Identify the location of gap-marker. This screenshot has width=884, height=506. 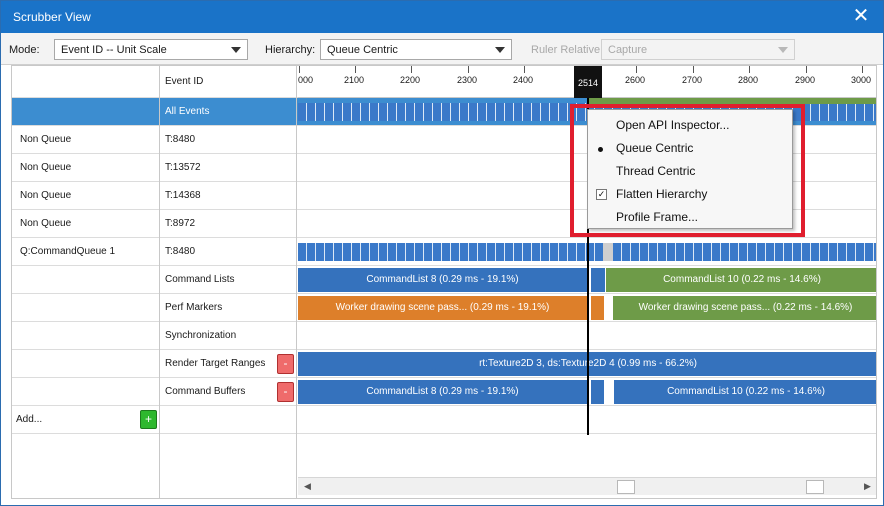
(608, 252).